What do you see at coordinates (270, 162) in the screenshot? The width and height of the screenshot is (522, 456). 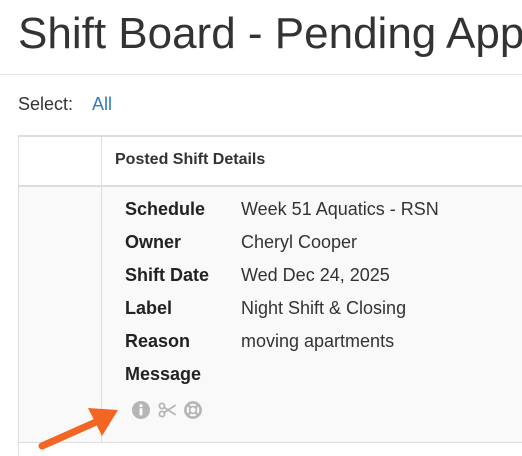 I see `table-header: Posted Shift Details` at bounding box center [270, 162].